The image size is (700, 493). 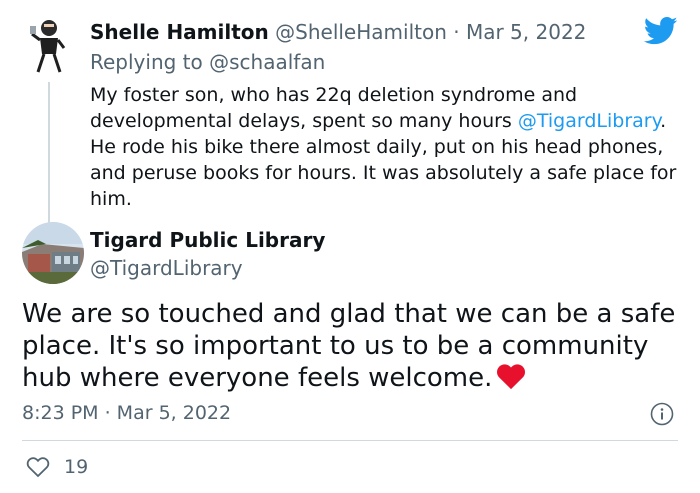 I want to click on library-handle: @TigardLibrary, so click(x=166, y=268).